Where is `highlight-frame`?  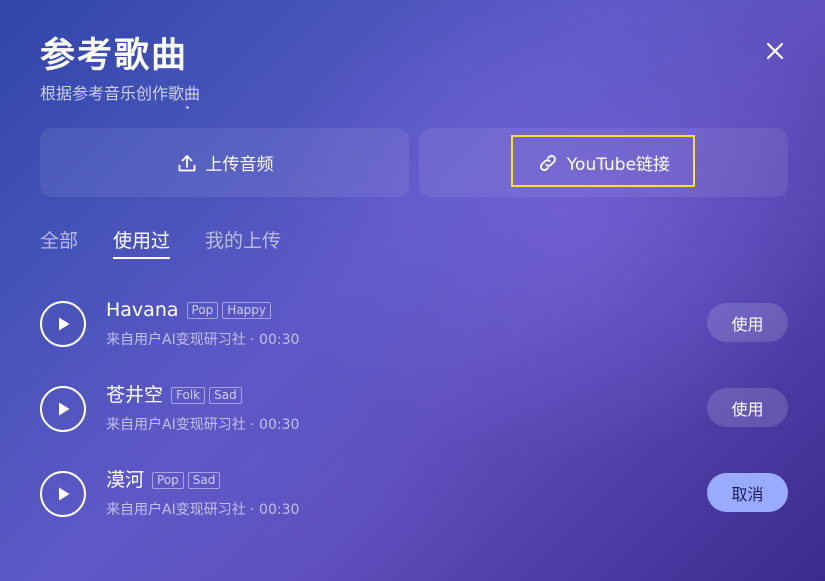 highlight-frame is located at coordinates (603, 161).